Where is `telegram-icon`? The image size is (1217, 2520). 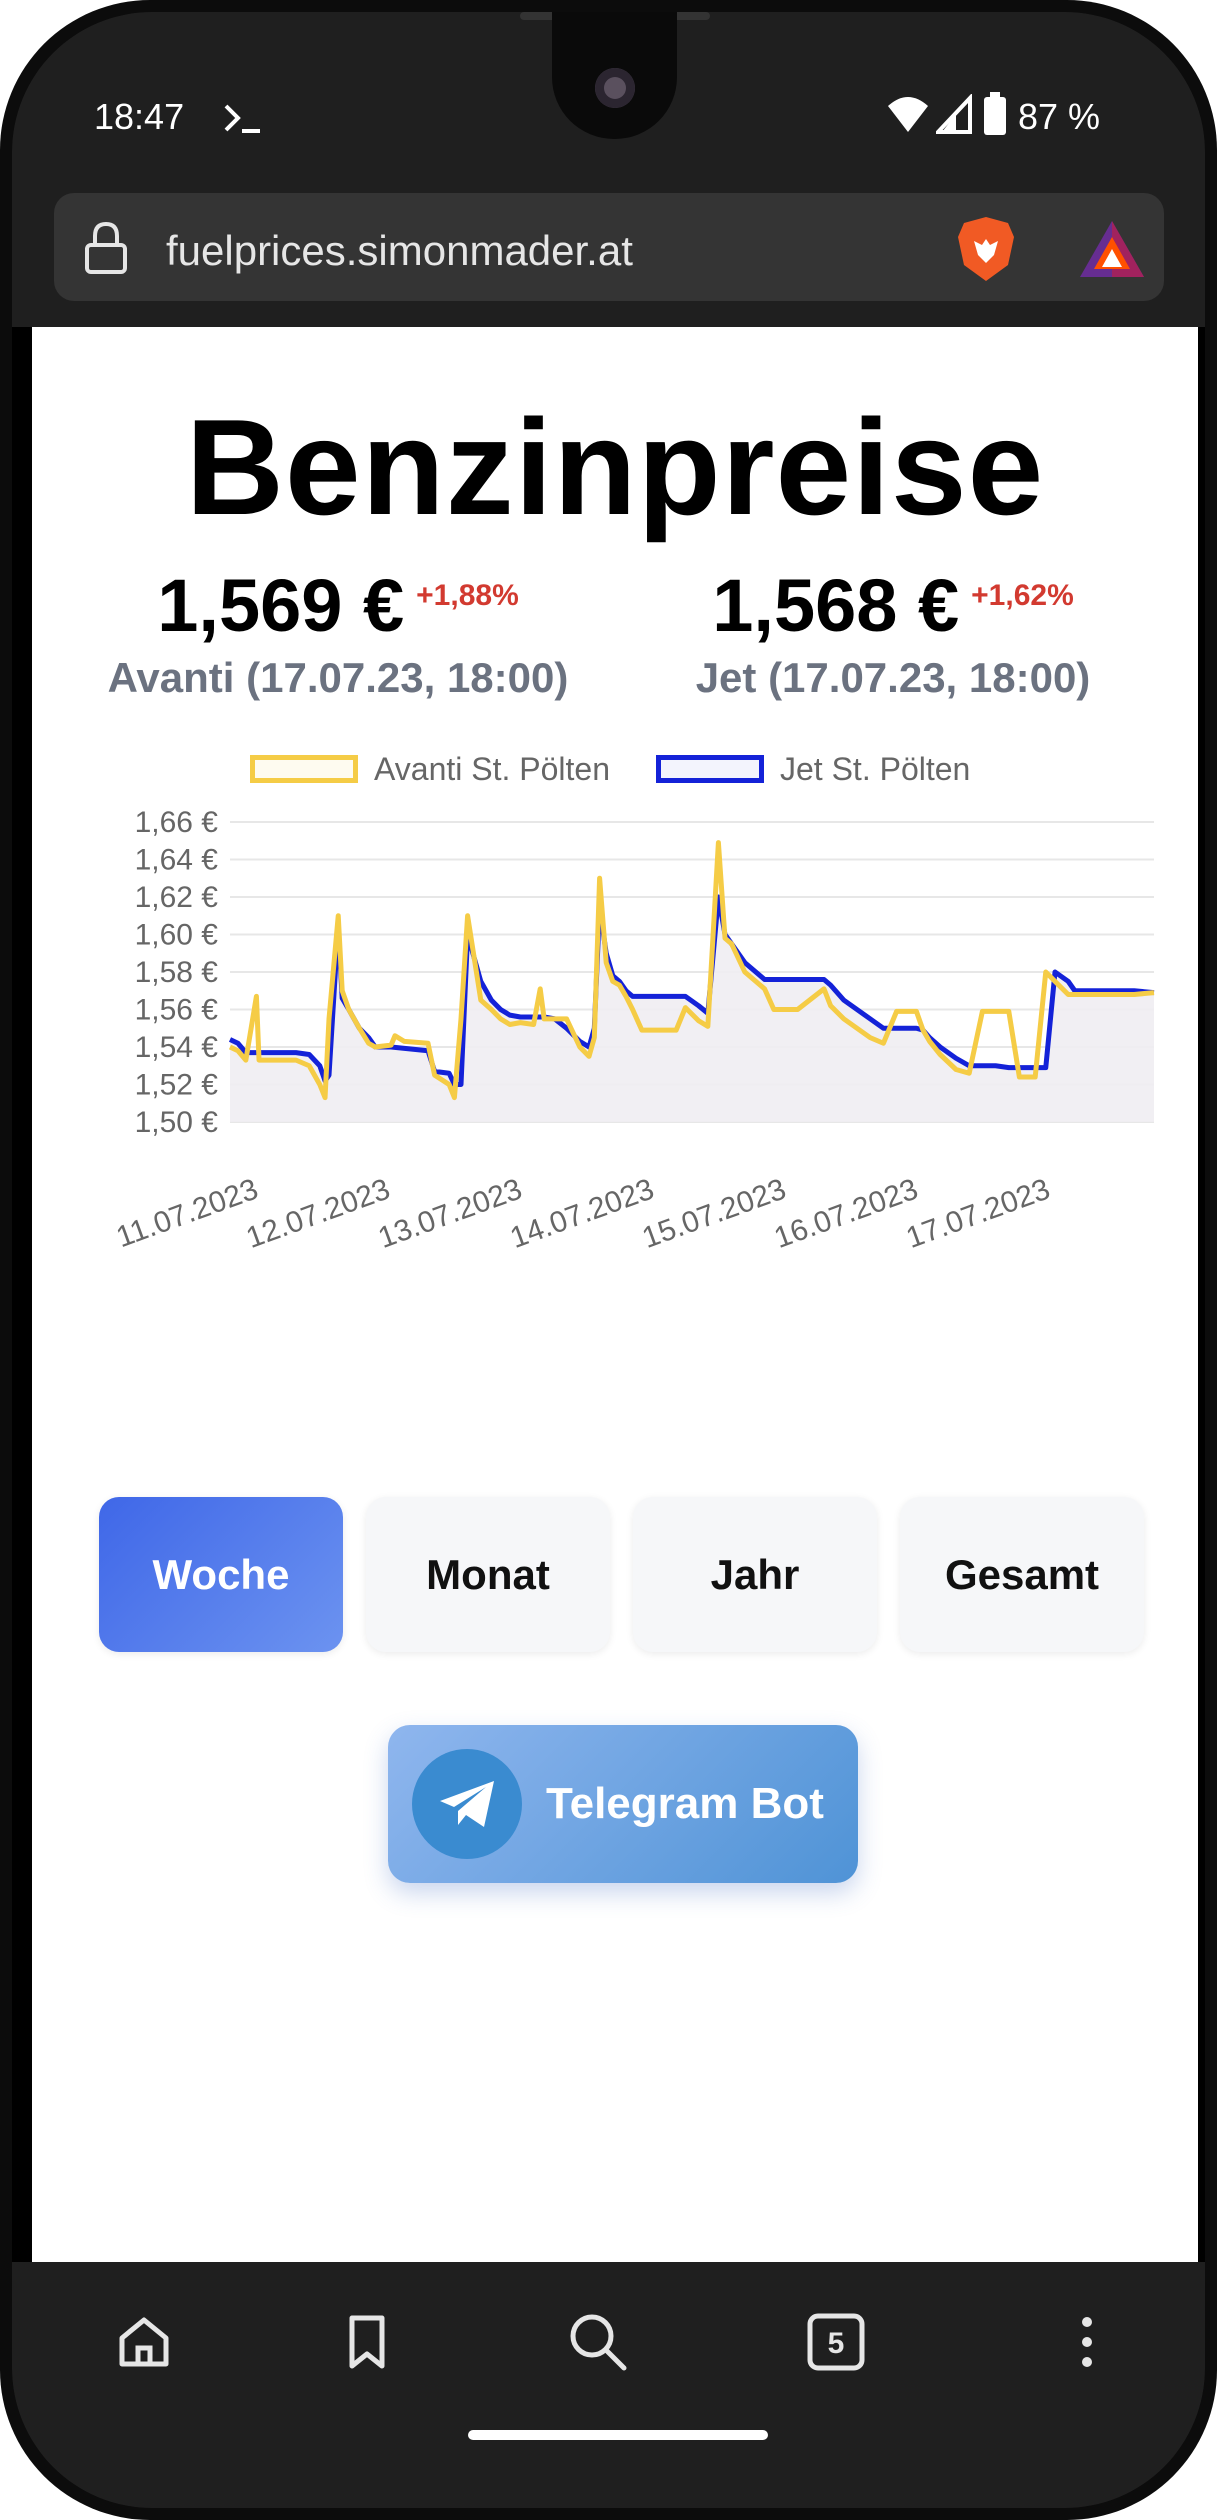
telegram-icon is located at coordinates (467, 1804).